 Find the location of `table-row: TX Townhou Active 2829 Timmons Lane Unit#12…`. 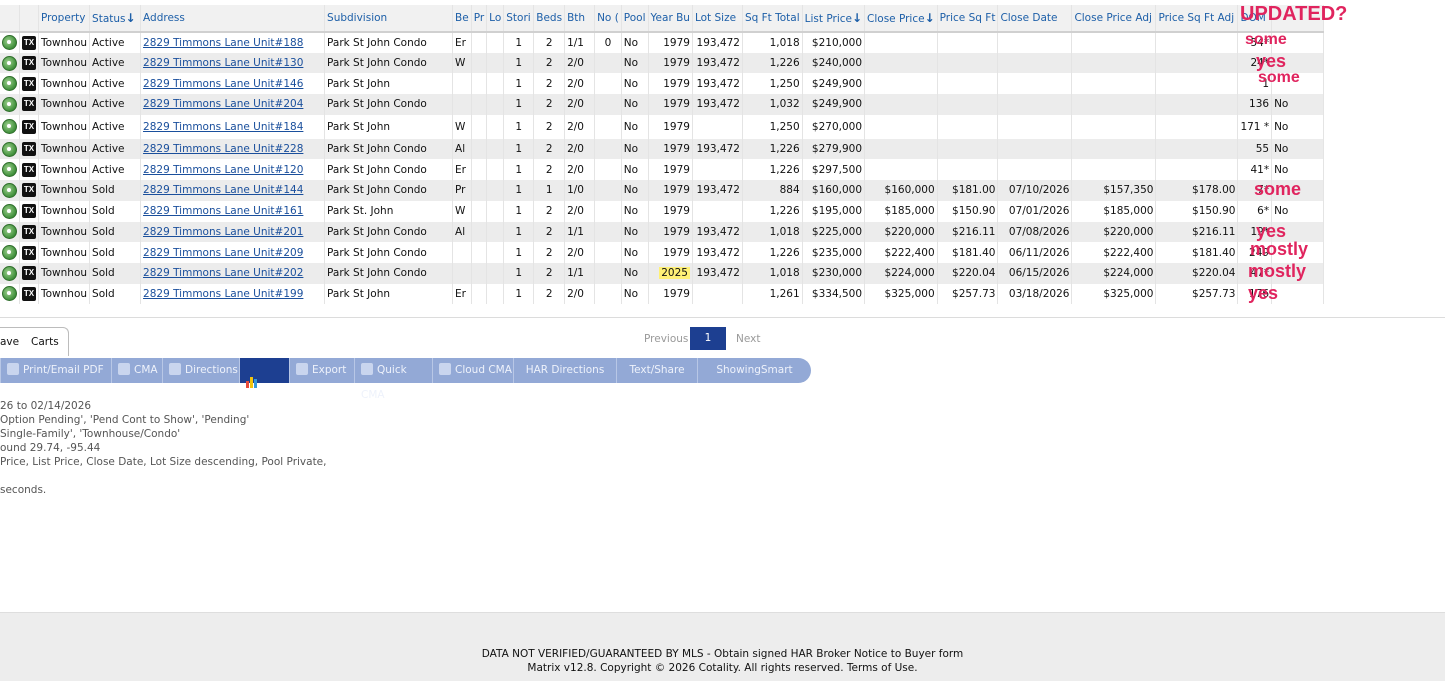

table-row: TX Townhou Active 2829 Timmons Lane Unit#12… is located at coordinates (662, 170).